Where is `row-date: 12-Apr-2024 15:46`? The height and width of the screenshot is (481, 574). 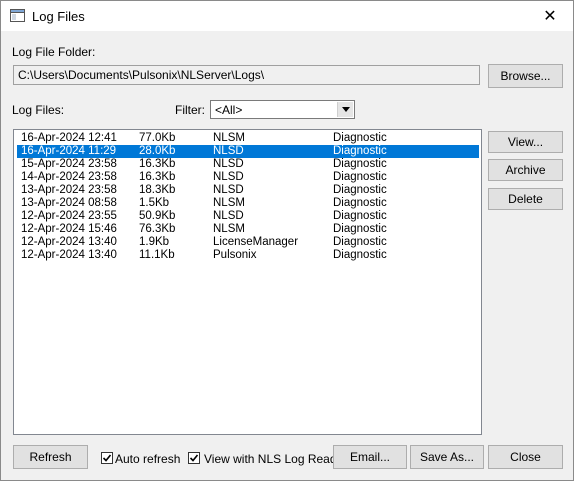 row-date: 12-Apr-2024 15:46 is located at coordinates (69, 229).